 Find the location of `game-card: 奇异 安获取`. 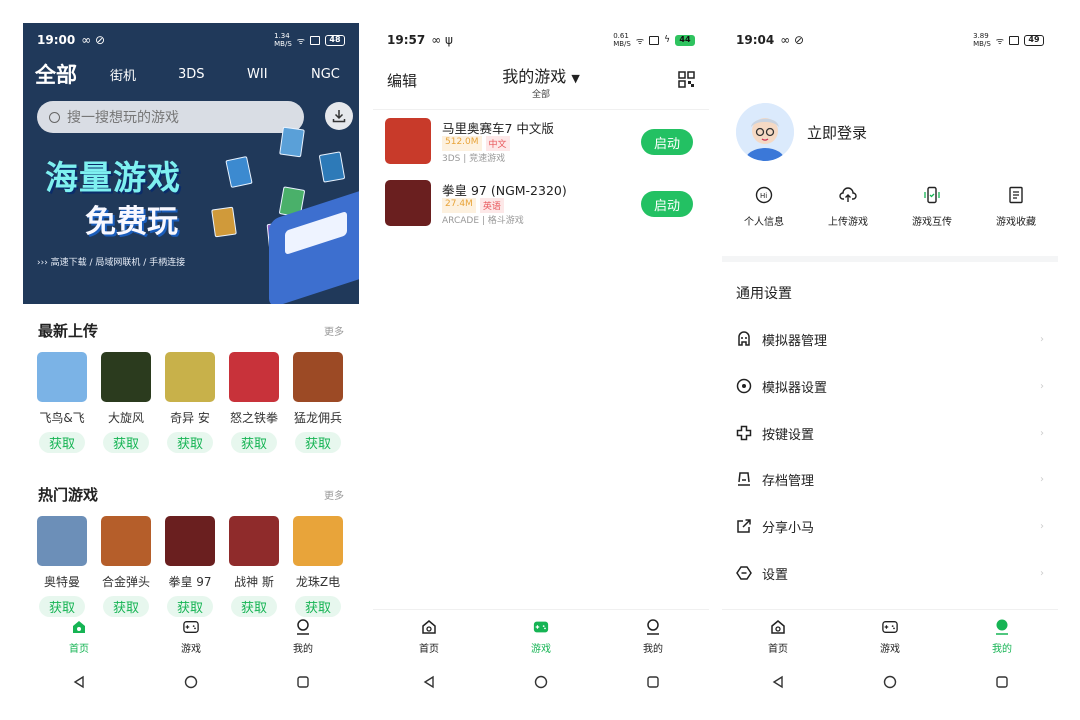

game-card: 奇异 安获取 is located at coordinates (190, 402).